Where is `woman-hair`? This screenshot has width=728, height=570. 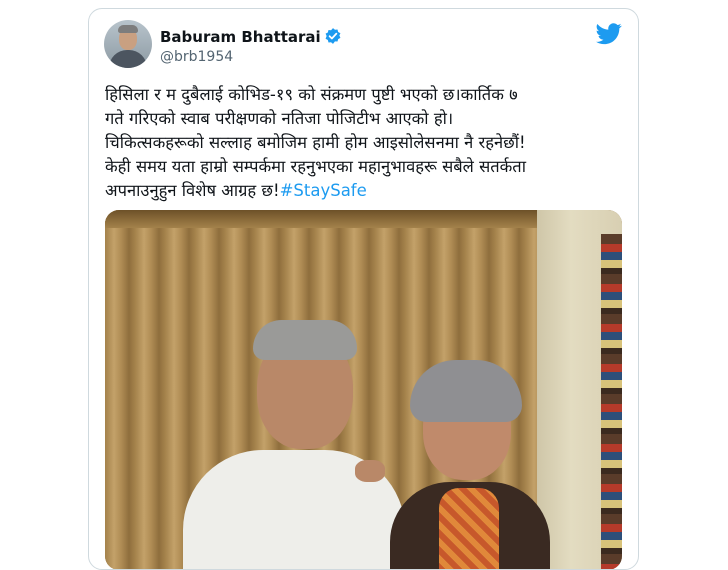
woman-hair is located at coordinates (466, 391).